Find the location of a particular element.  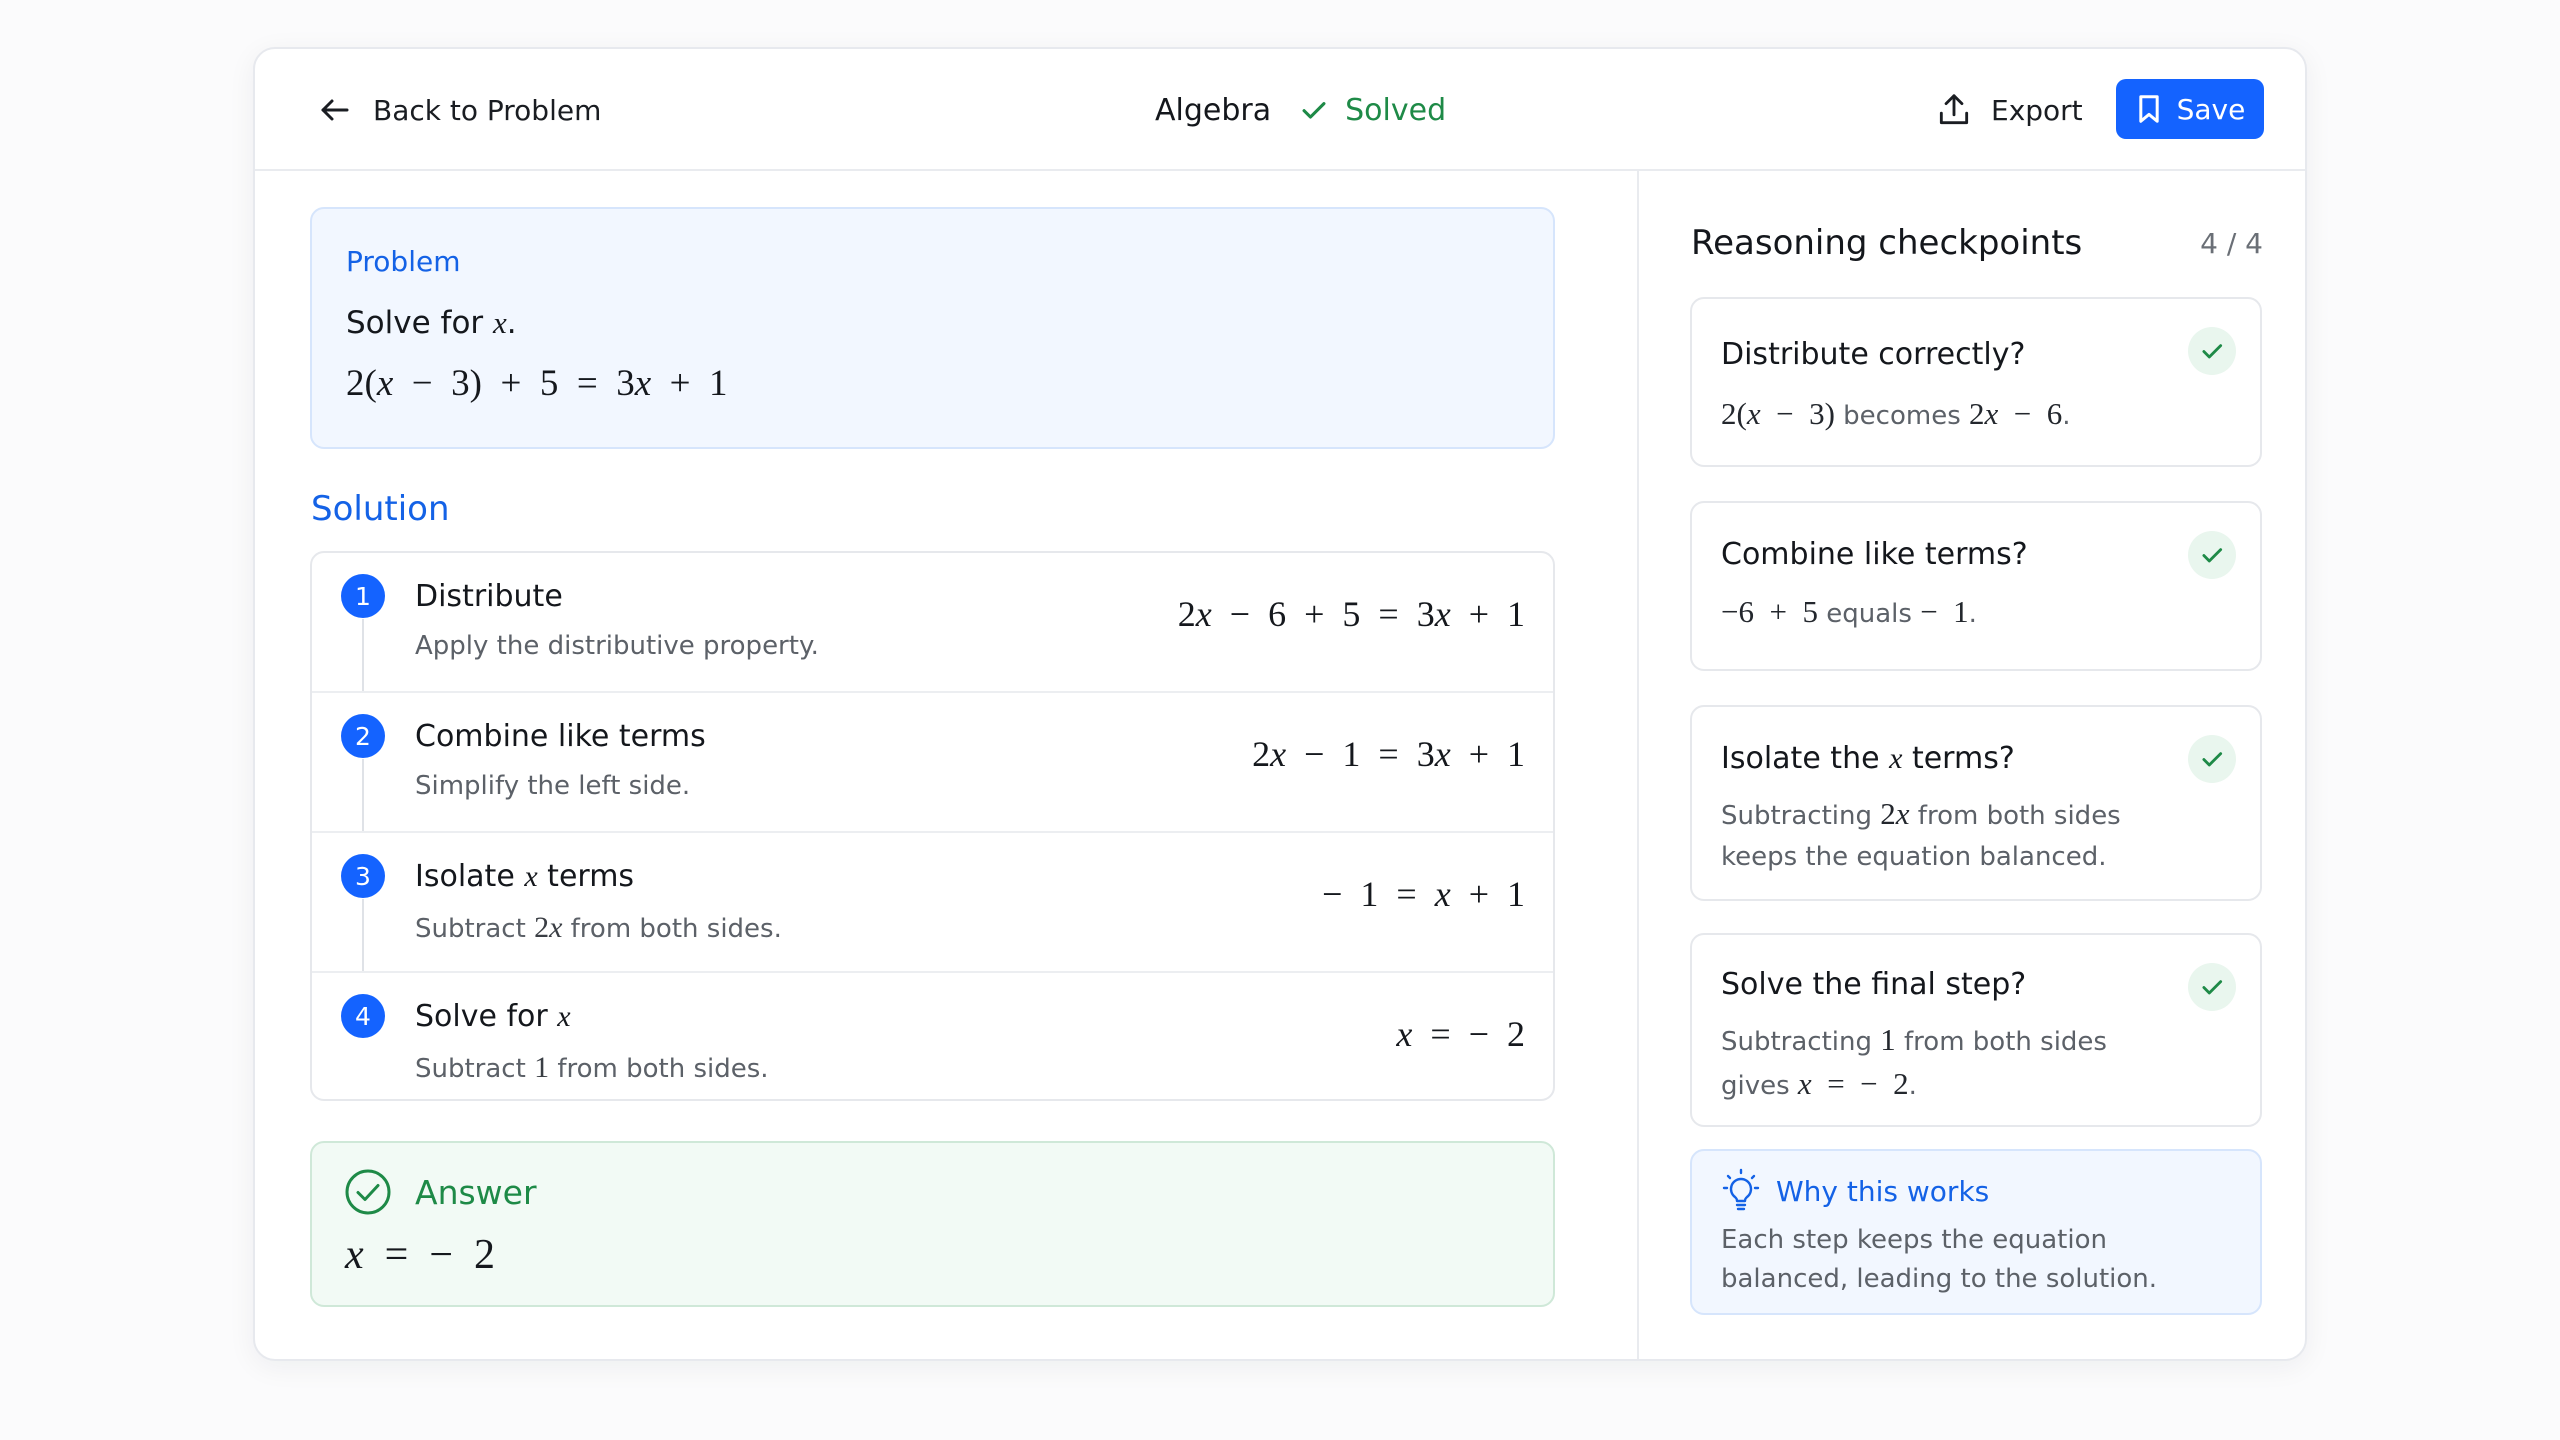

step-number-badge: 3 is located at coordinates (363, 876).